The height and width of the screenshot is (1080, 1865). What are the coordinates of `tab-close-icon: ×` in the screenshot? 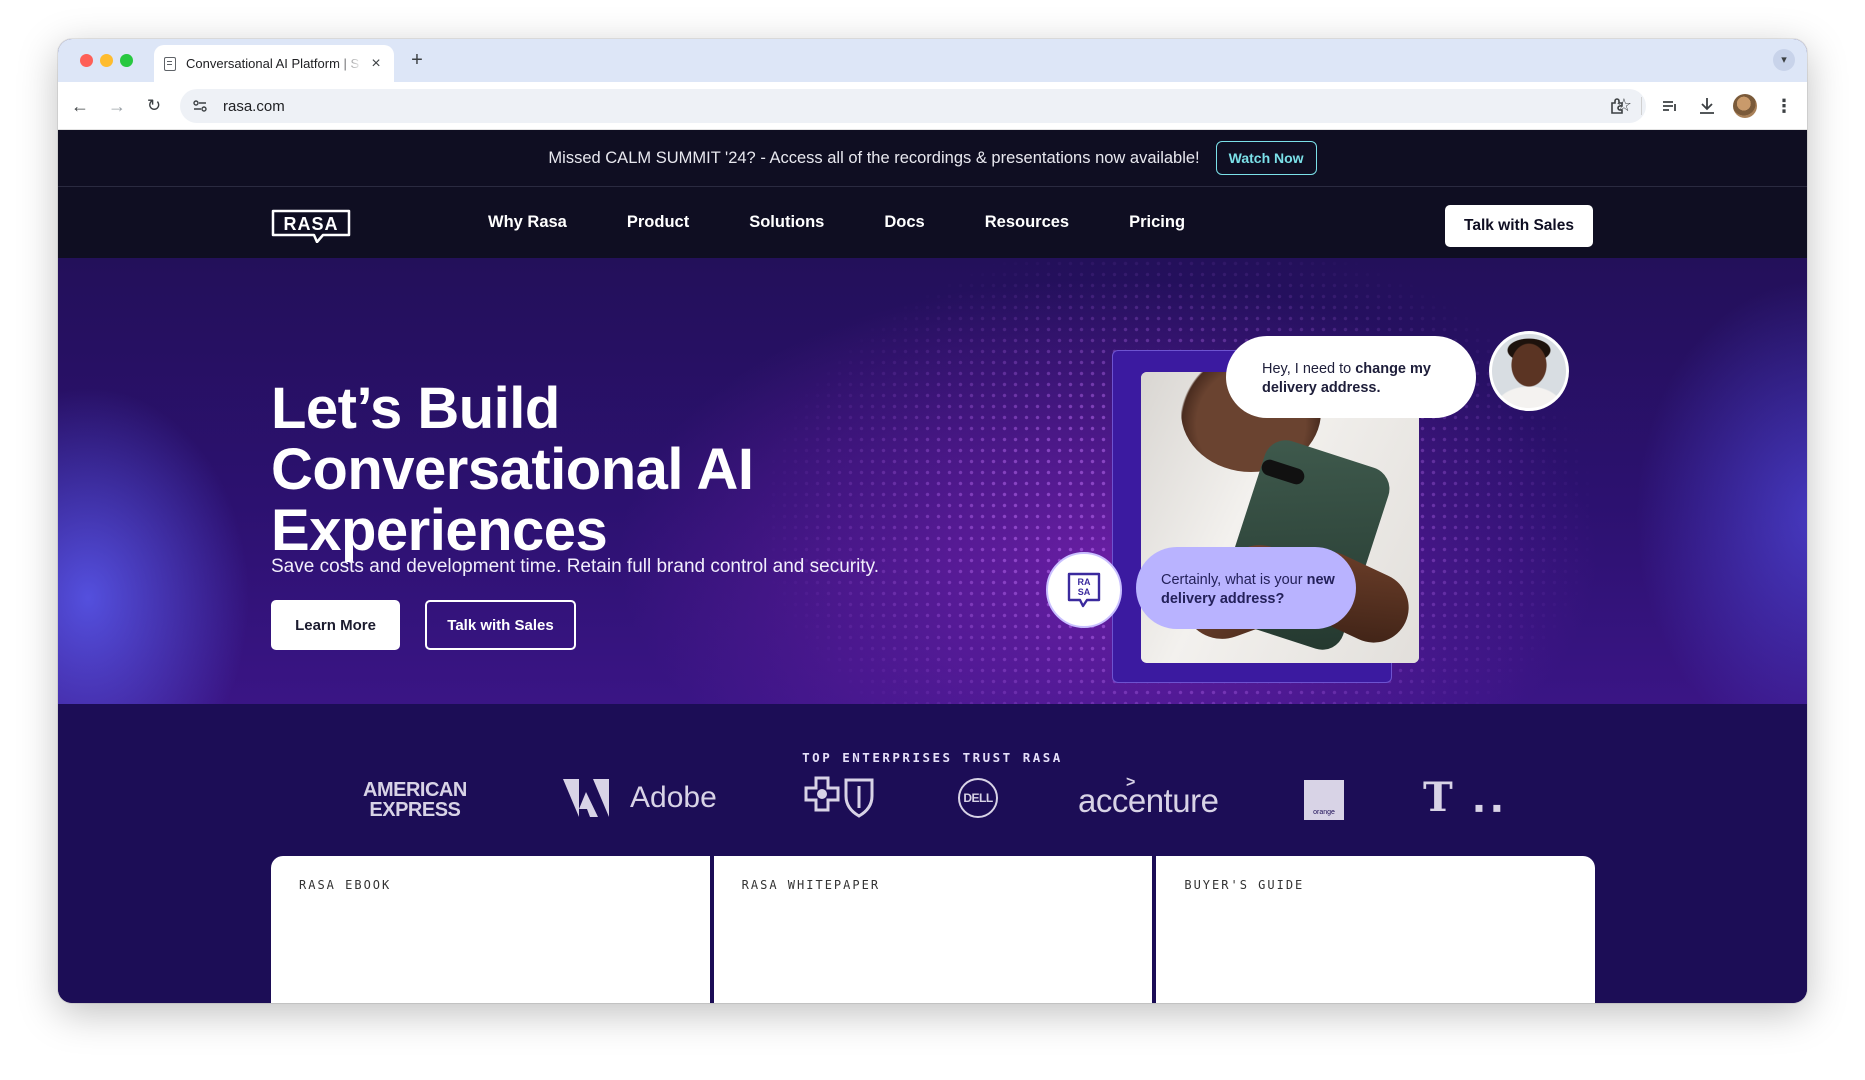 It's located at (376, 63).